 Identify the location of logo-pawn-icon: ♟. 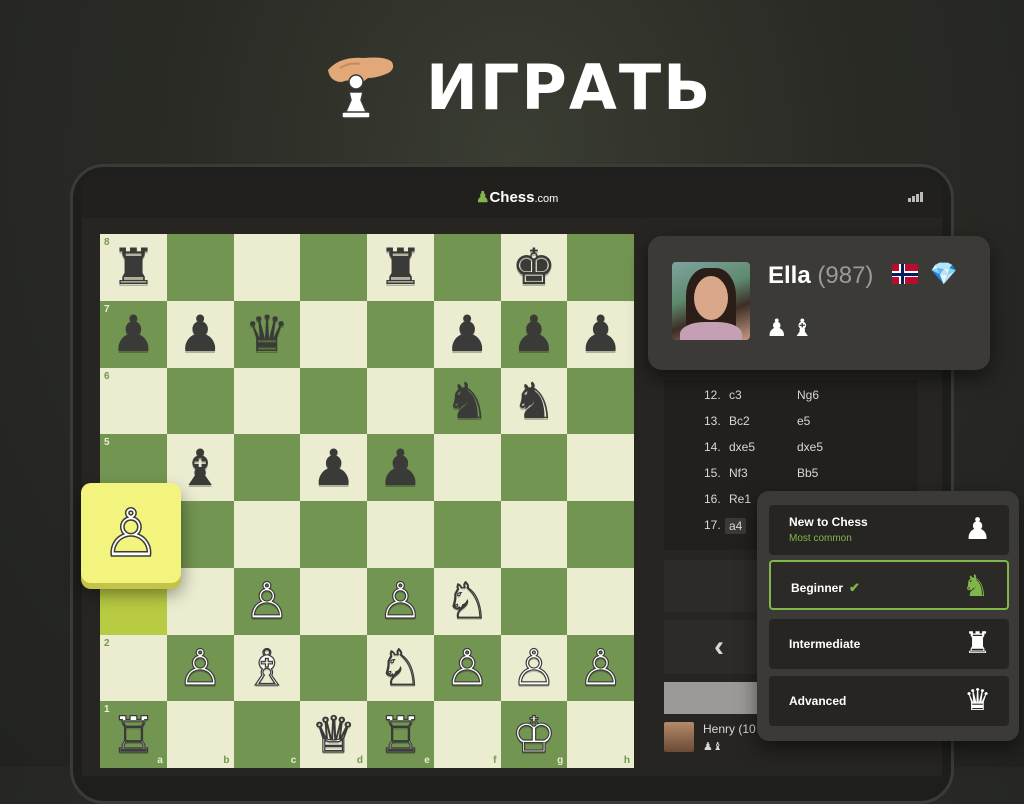
(483, 197).